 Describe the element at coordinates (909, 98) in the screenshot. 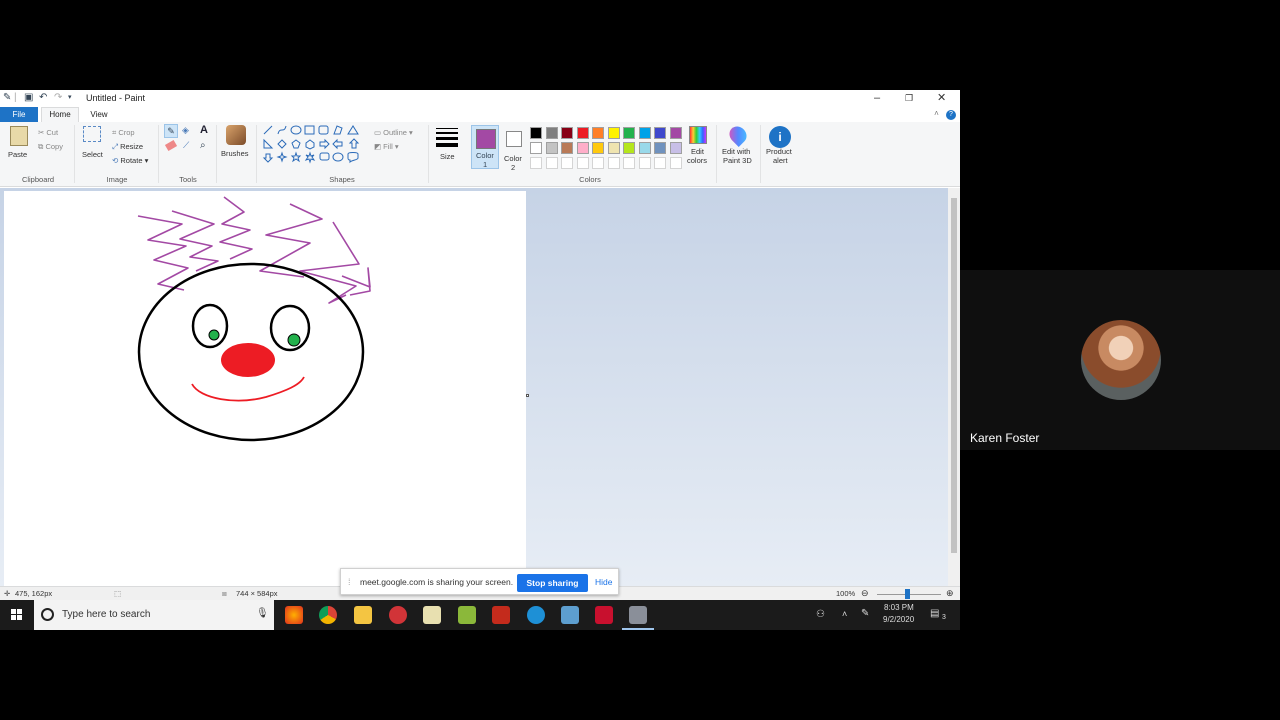

I see `restore-button: ❐` at that location.